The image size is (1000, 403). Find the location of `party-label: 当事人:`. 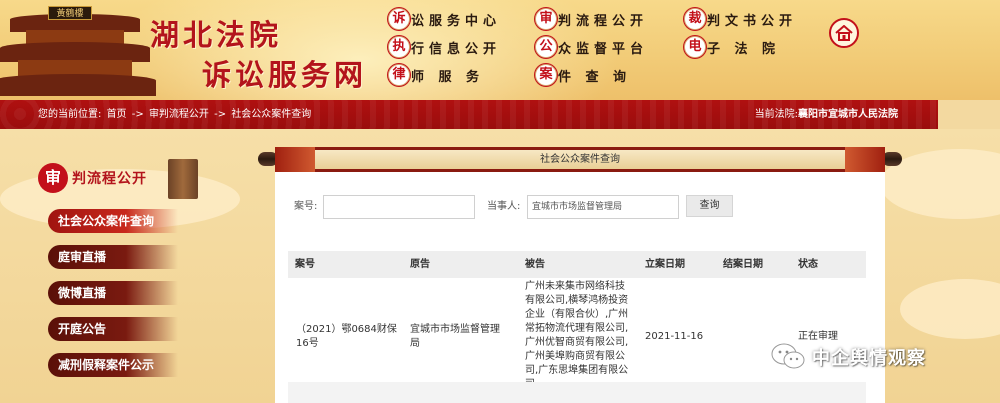

party-label: 当事人: is located at coordinates (504, 206).